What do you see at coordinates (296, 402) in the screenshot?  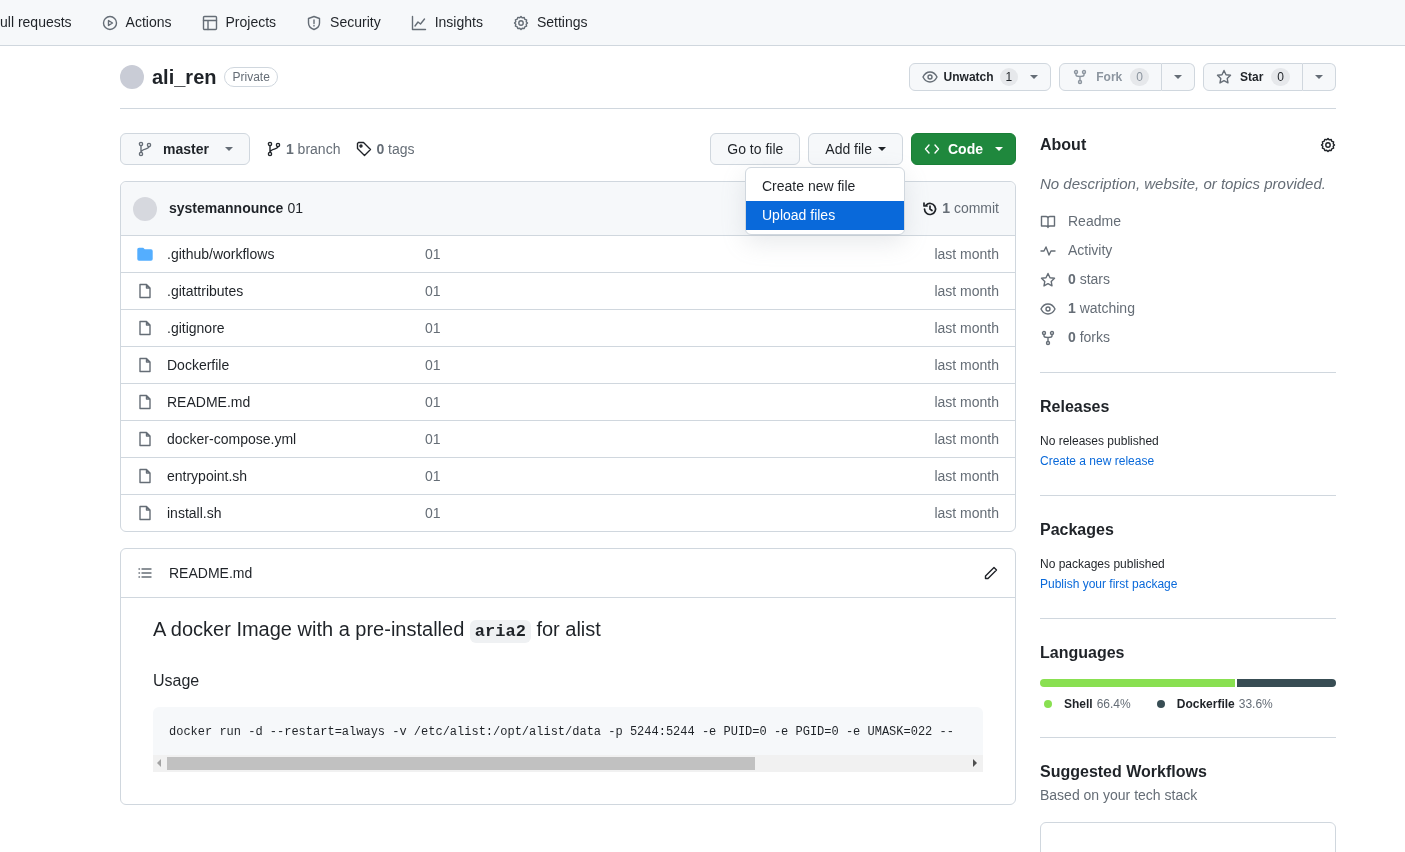 I see `file-name: README.md` at bounding box center [296, 402].